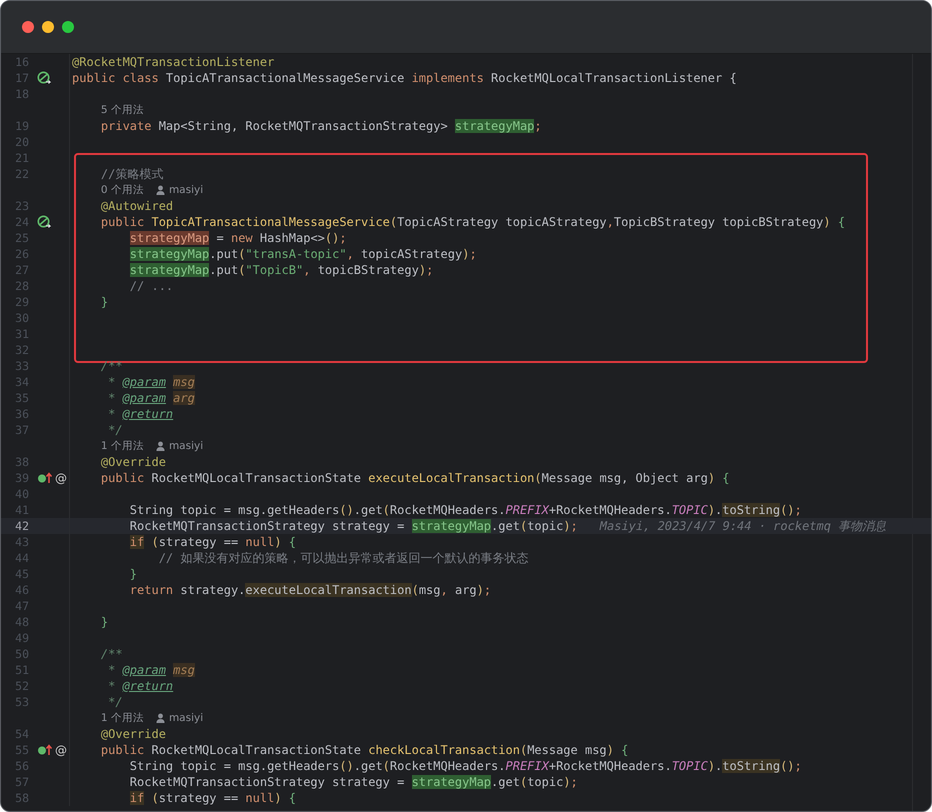  I want to click on code-line: private Map<String, RocketMQTransactionStrategy> strategyMap;, so click(321, 126).